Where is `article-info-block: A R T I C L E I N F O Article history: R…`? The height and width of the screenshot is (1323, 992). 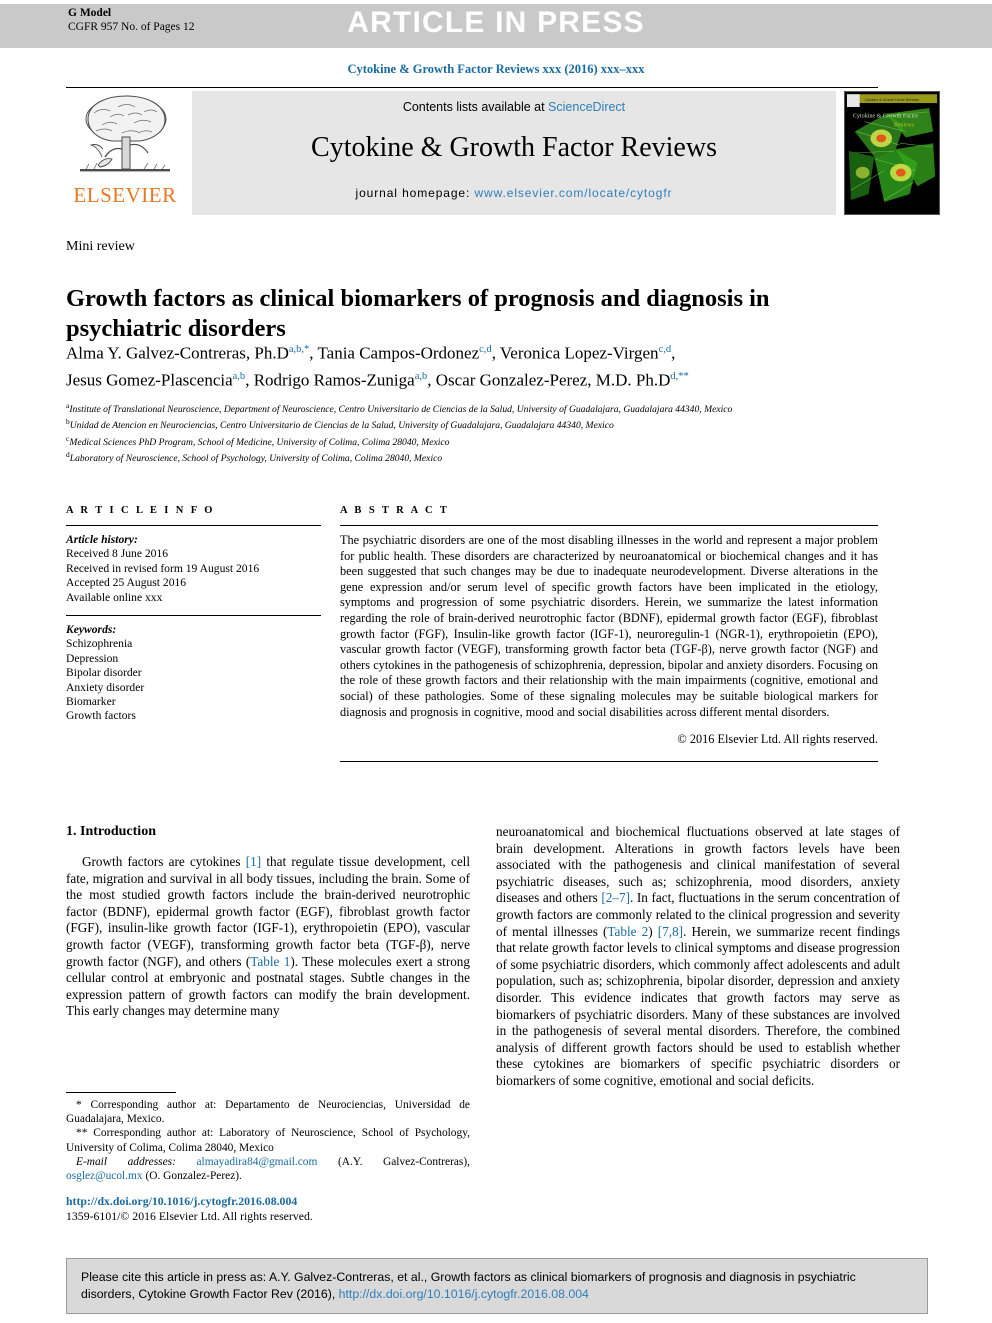 article-info-block: A R T I C L E I N F O Article history: R… is located at coordinates (193, 614).